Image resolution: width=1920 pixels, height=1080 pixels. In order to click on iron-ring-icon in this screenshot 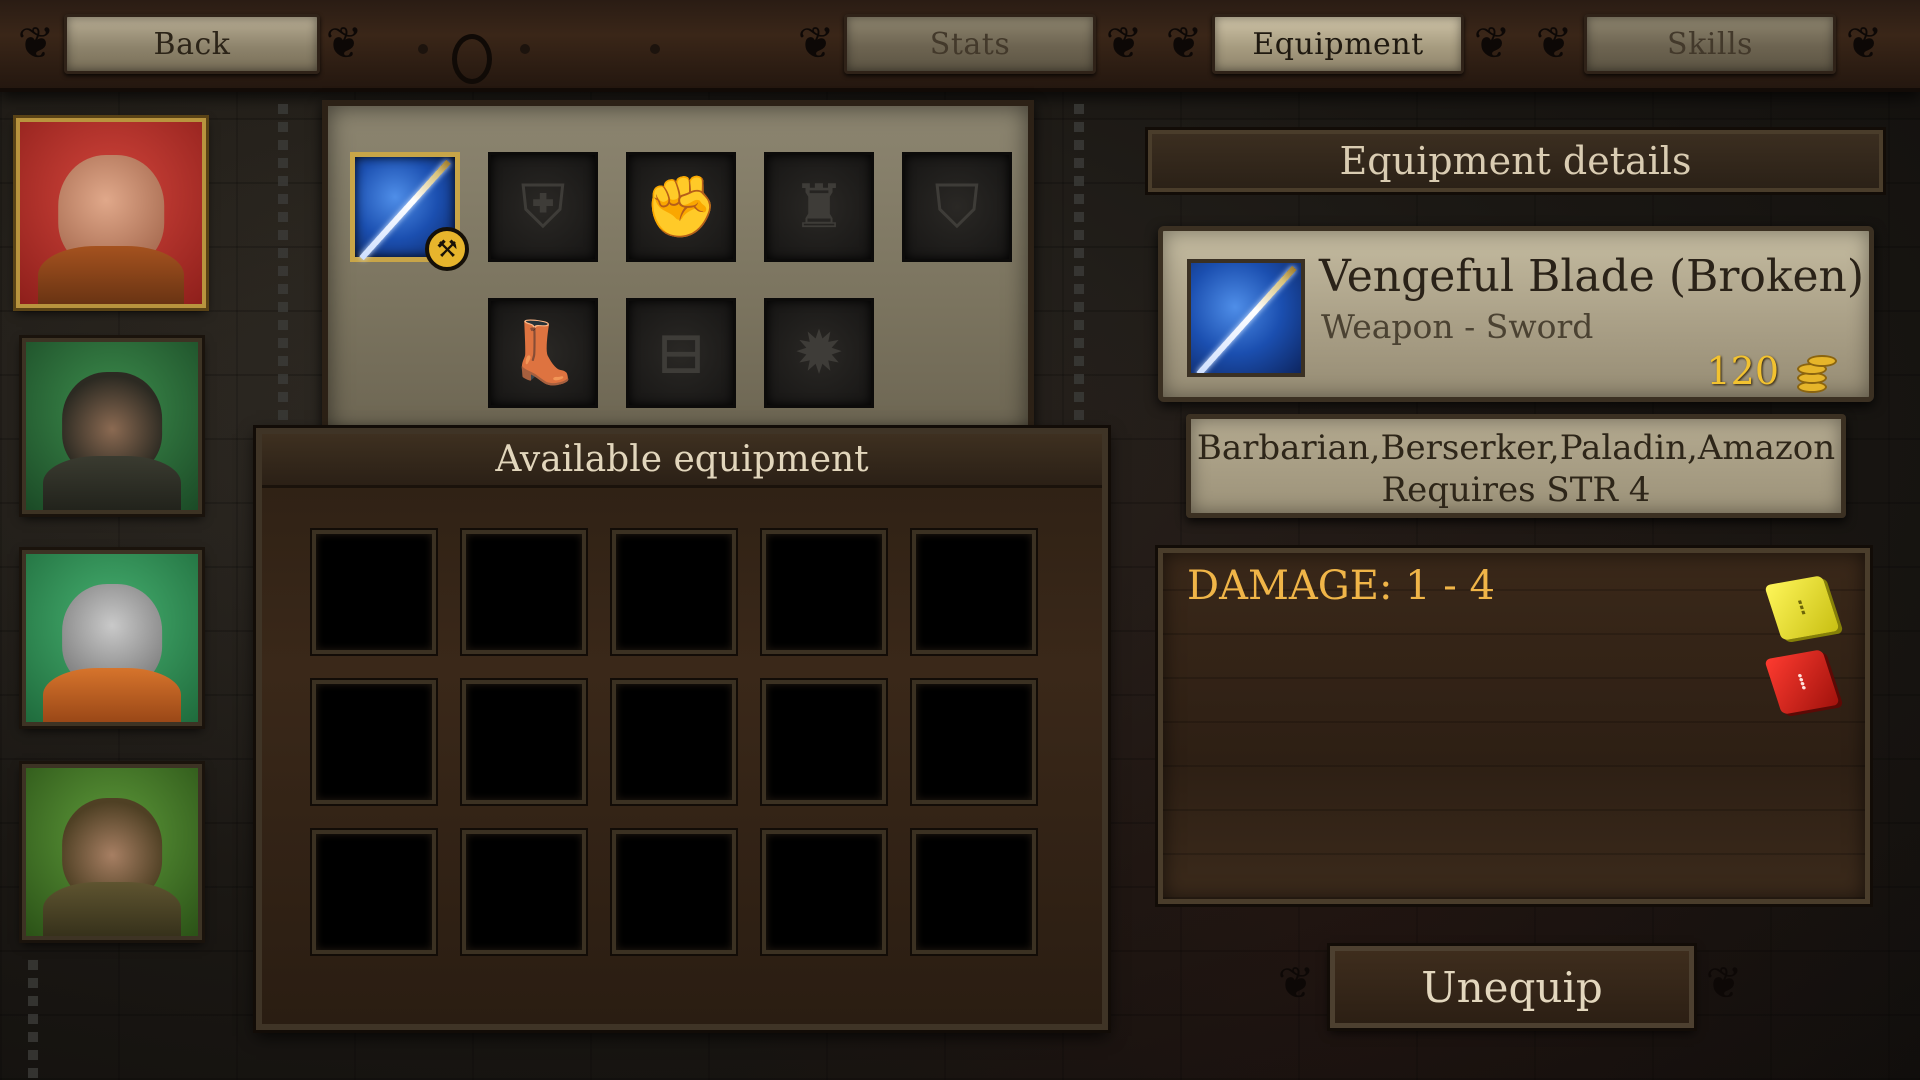, I will do `click(472, 59)`.